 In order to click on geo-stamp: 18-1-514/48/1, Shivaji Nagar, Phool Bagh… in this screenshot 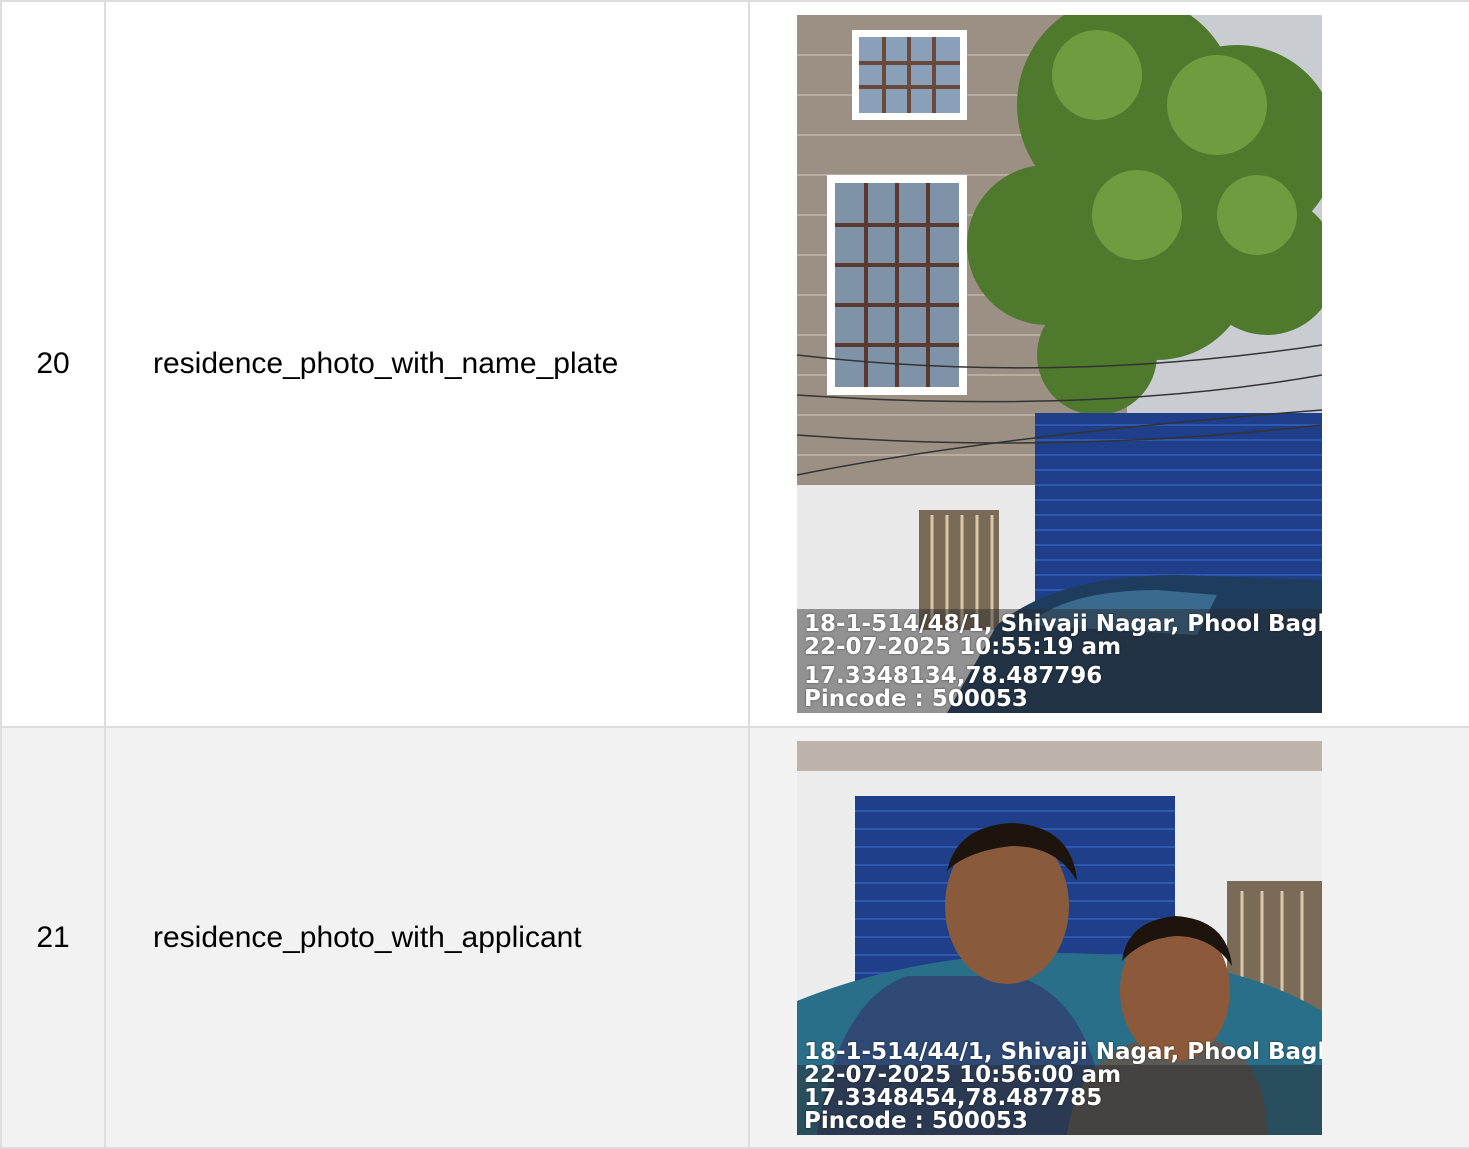, I will do `click(1063, 662)`.